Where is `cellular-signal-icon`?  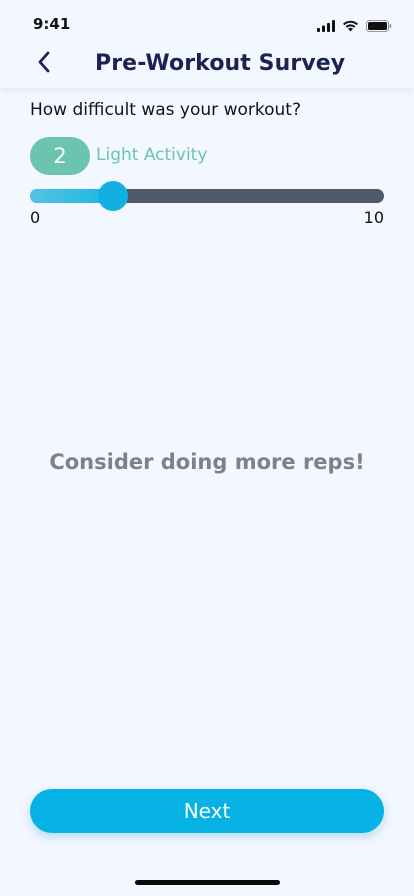
cellular-signal-icon is located at coordinates (326, 26).